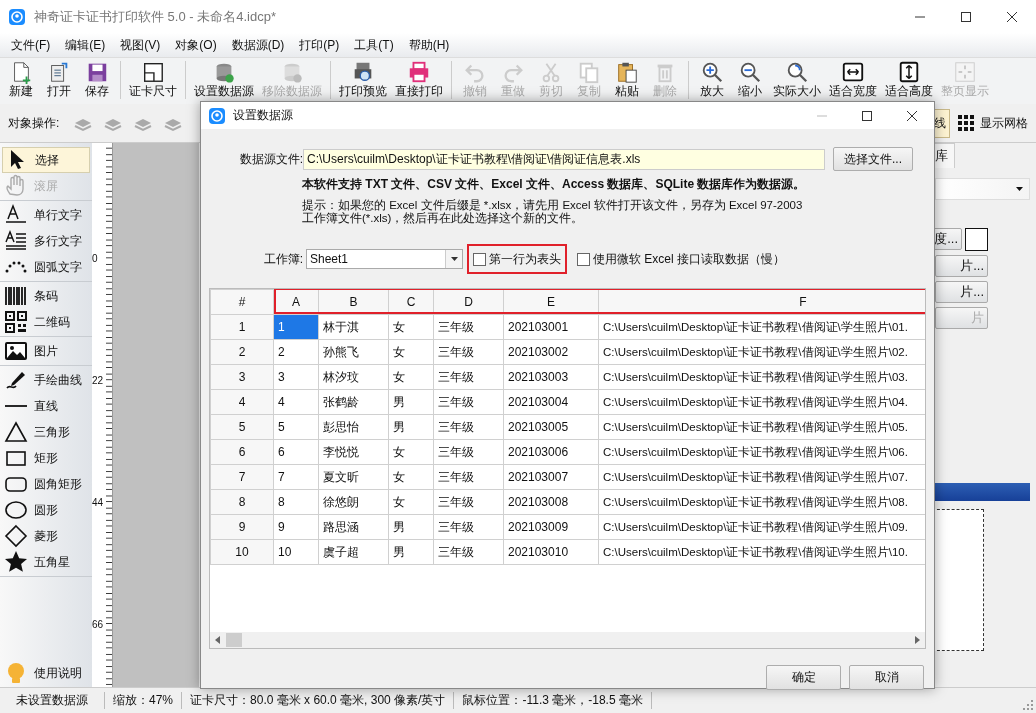 The image size is (1036, 713). I want to click on row-header: 10, so click(242, 552).